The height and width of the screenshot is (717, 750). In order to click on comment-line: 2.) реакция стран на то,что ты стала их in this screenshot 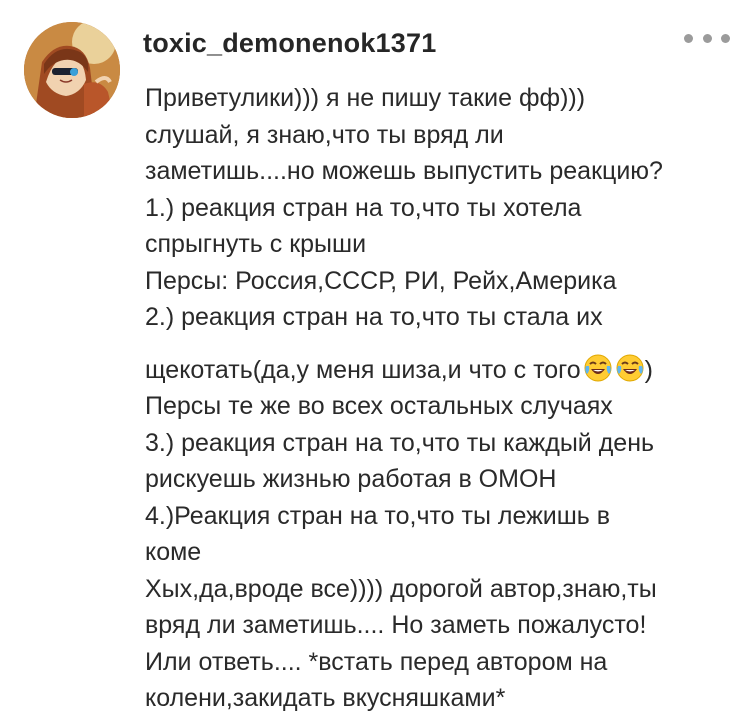, I will do `click(374, 317)`.